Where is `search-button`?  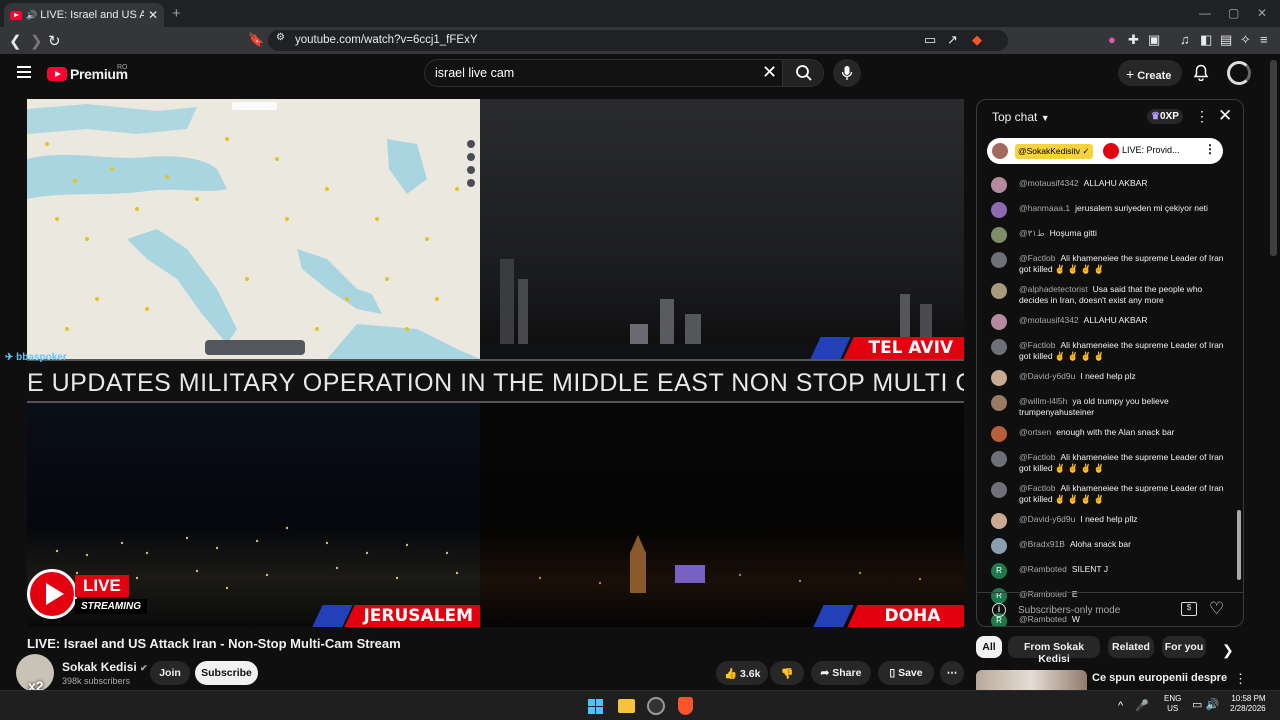
search-button is located at coordinates (803, 73).